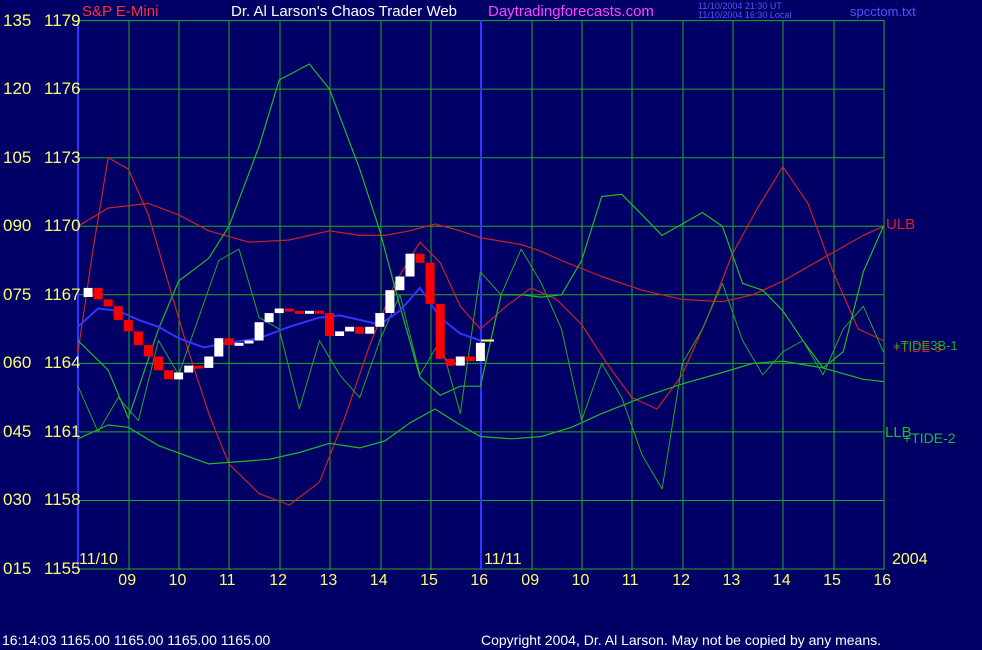  I want to click on y-tick-label: 120, so click(17, 89).